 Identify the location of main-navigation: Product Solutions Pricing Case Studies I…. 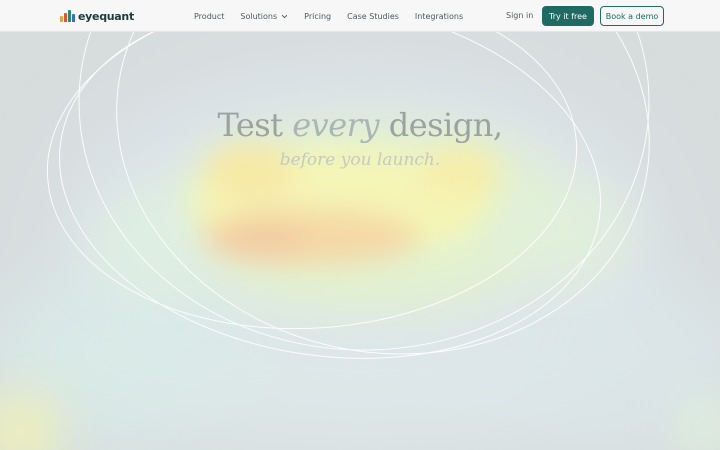
(336, 16).